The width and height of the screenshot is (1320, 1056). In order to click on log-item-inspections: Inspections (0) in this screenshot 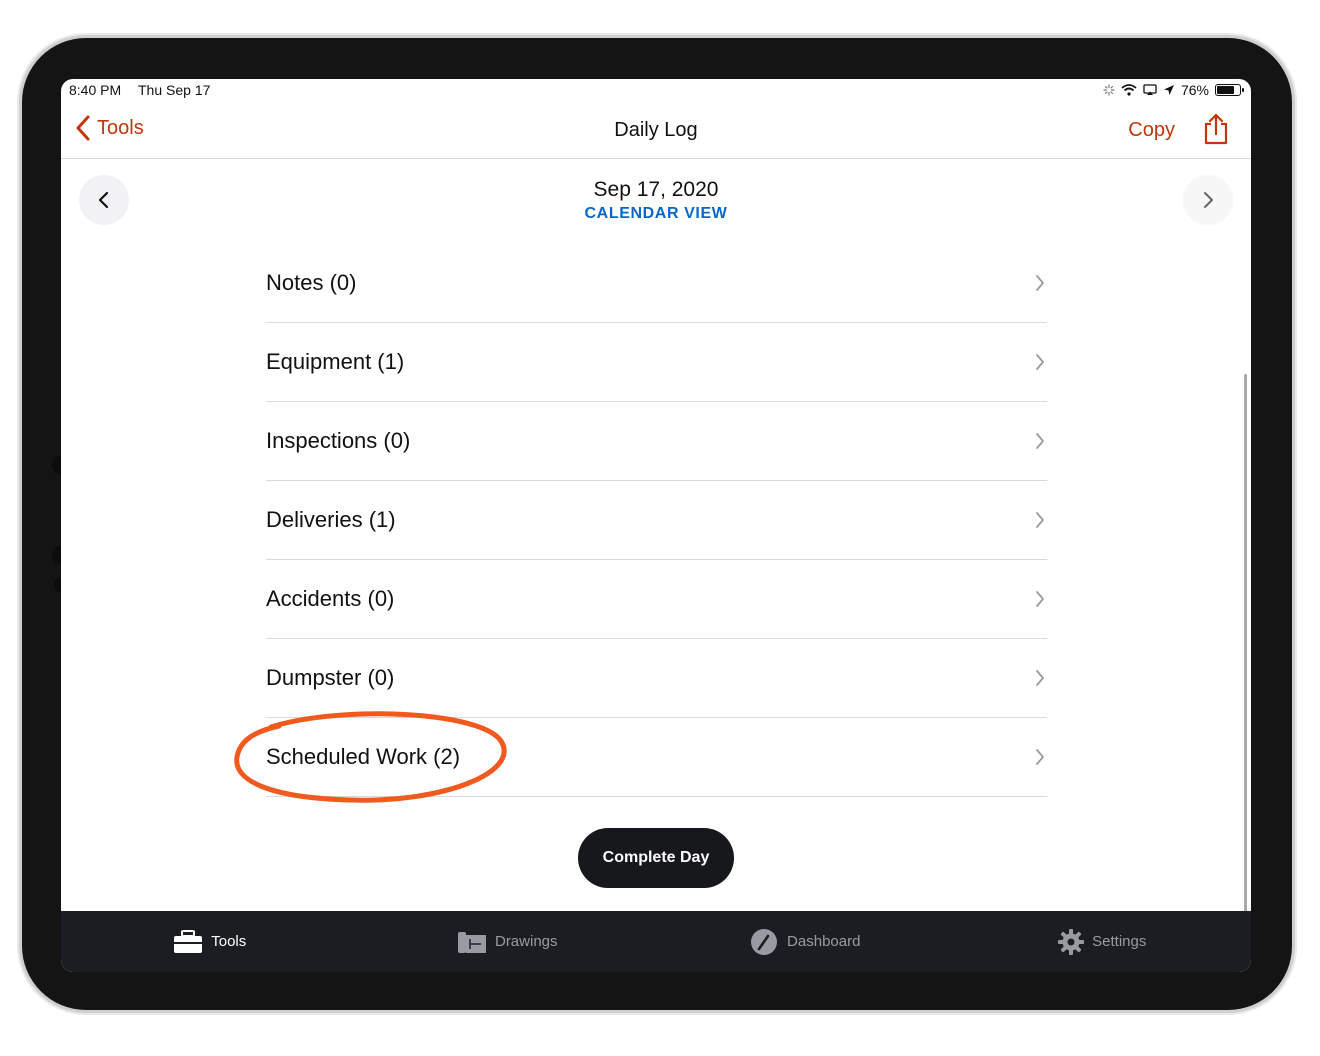, I will do `click(656, 441)`.